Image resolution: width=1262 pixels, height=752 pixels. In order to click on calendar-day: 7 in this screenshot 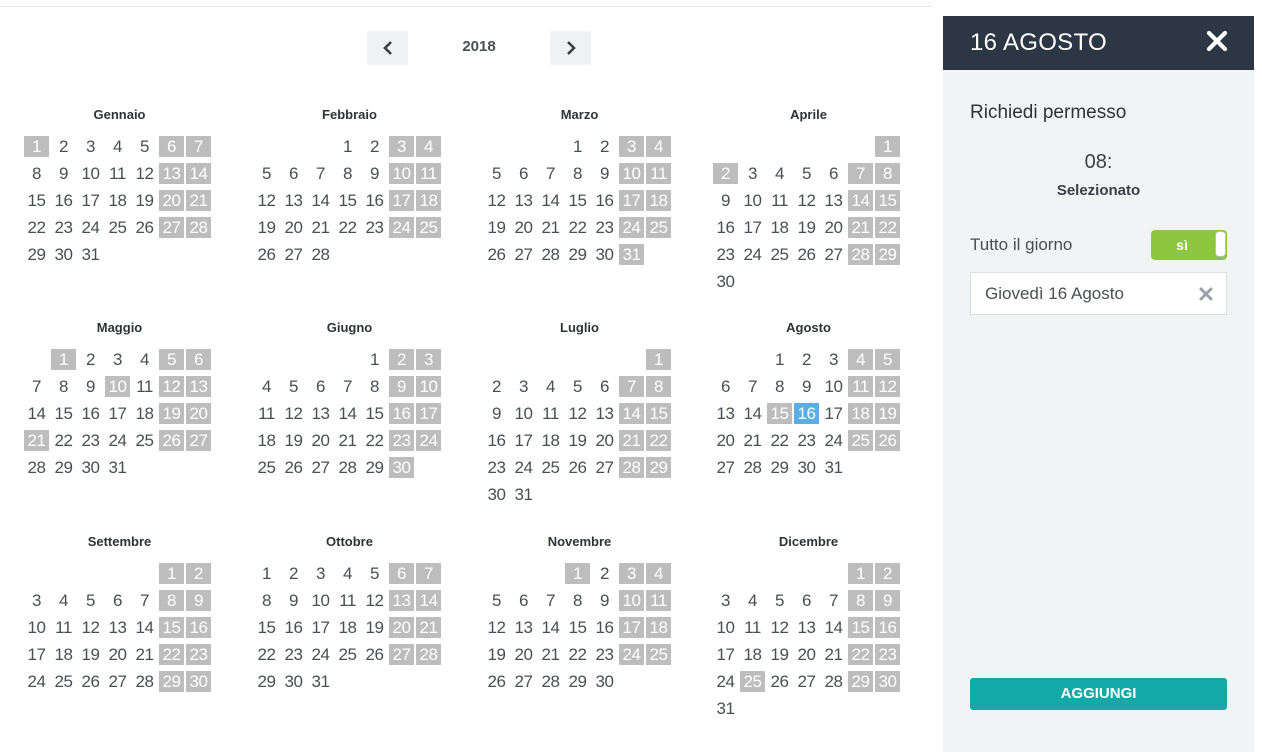, I will do `click(36, 386)`.